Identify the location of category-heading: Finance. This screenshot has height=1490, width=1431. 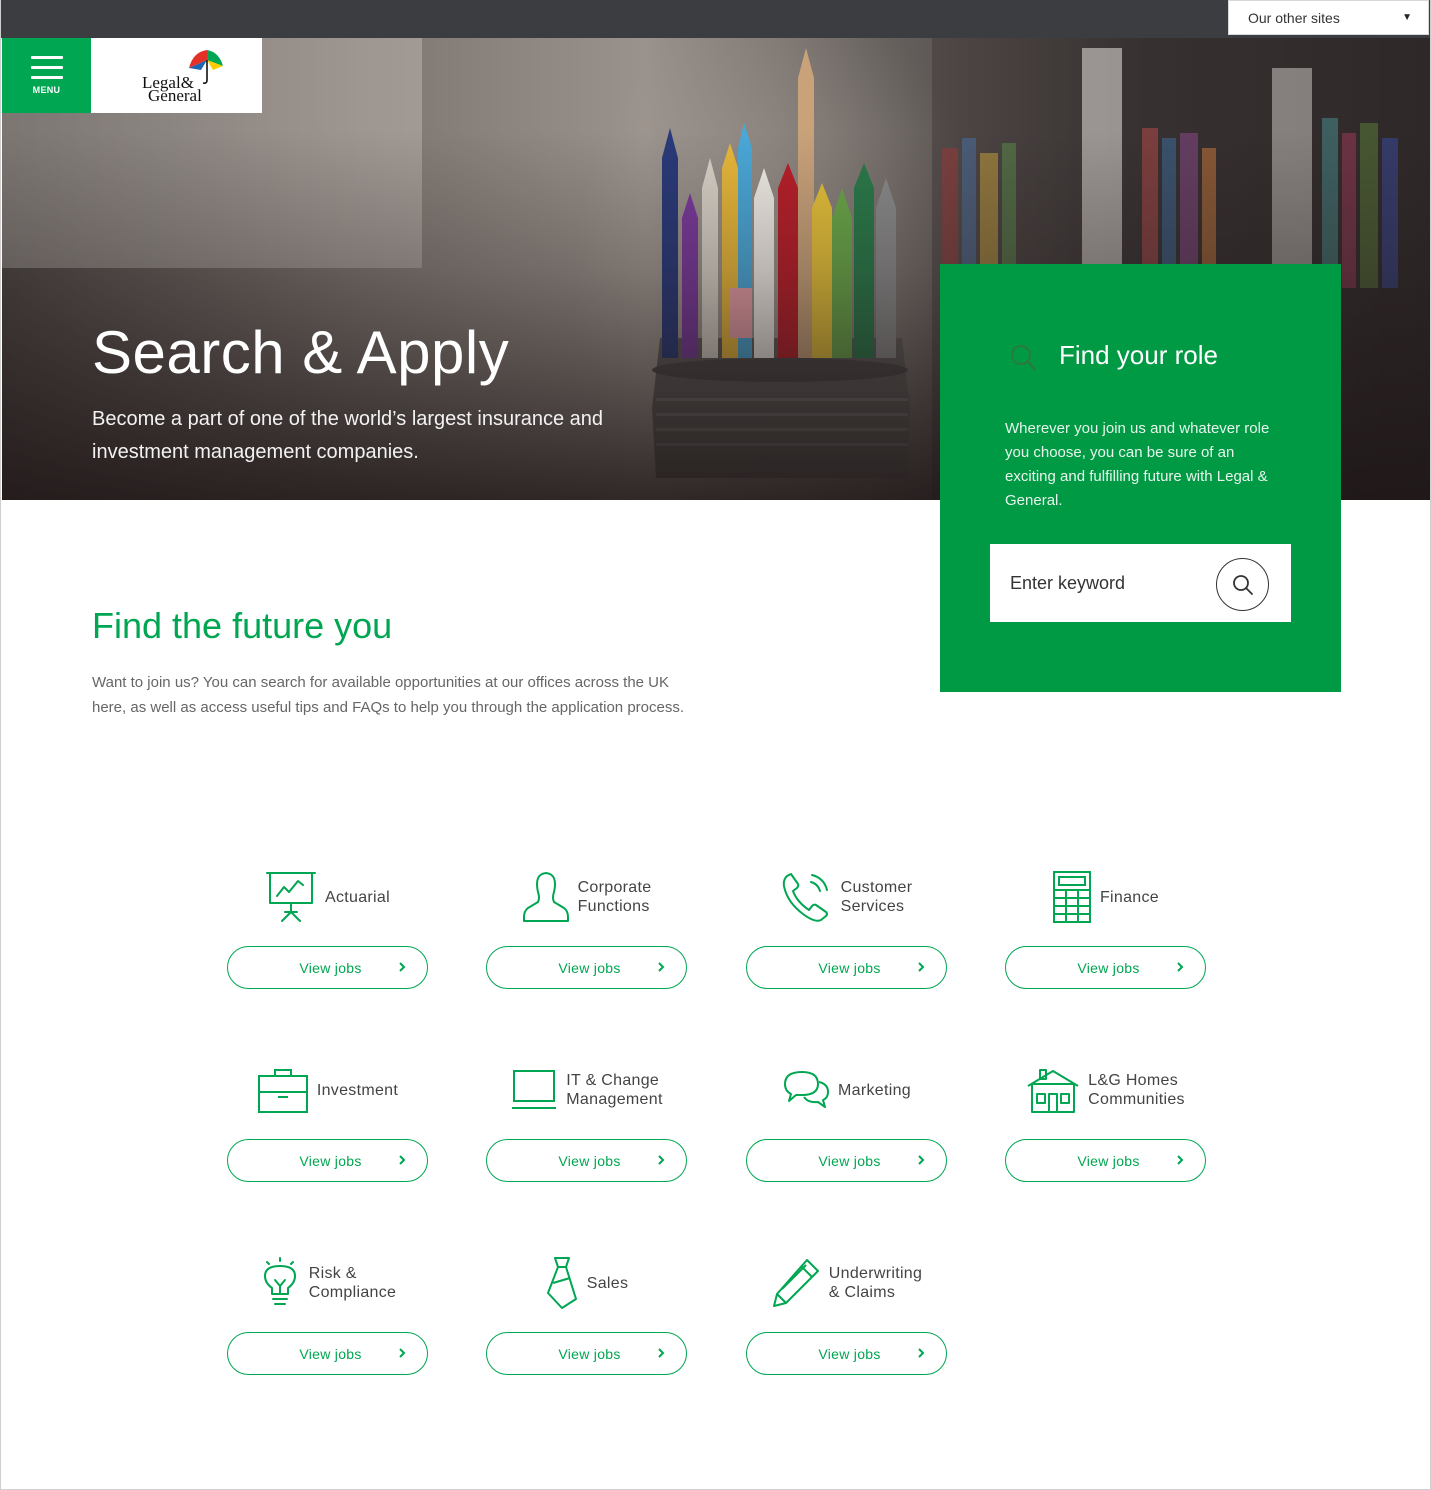
(1105, 897).